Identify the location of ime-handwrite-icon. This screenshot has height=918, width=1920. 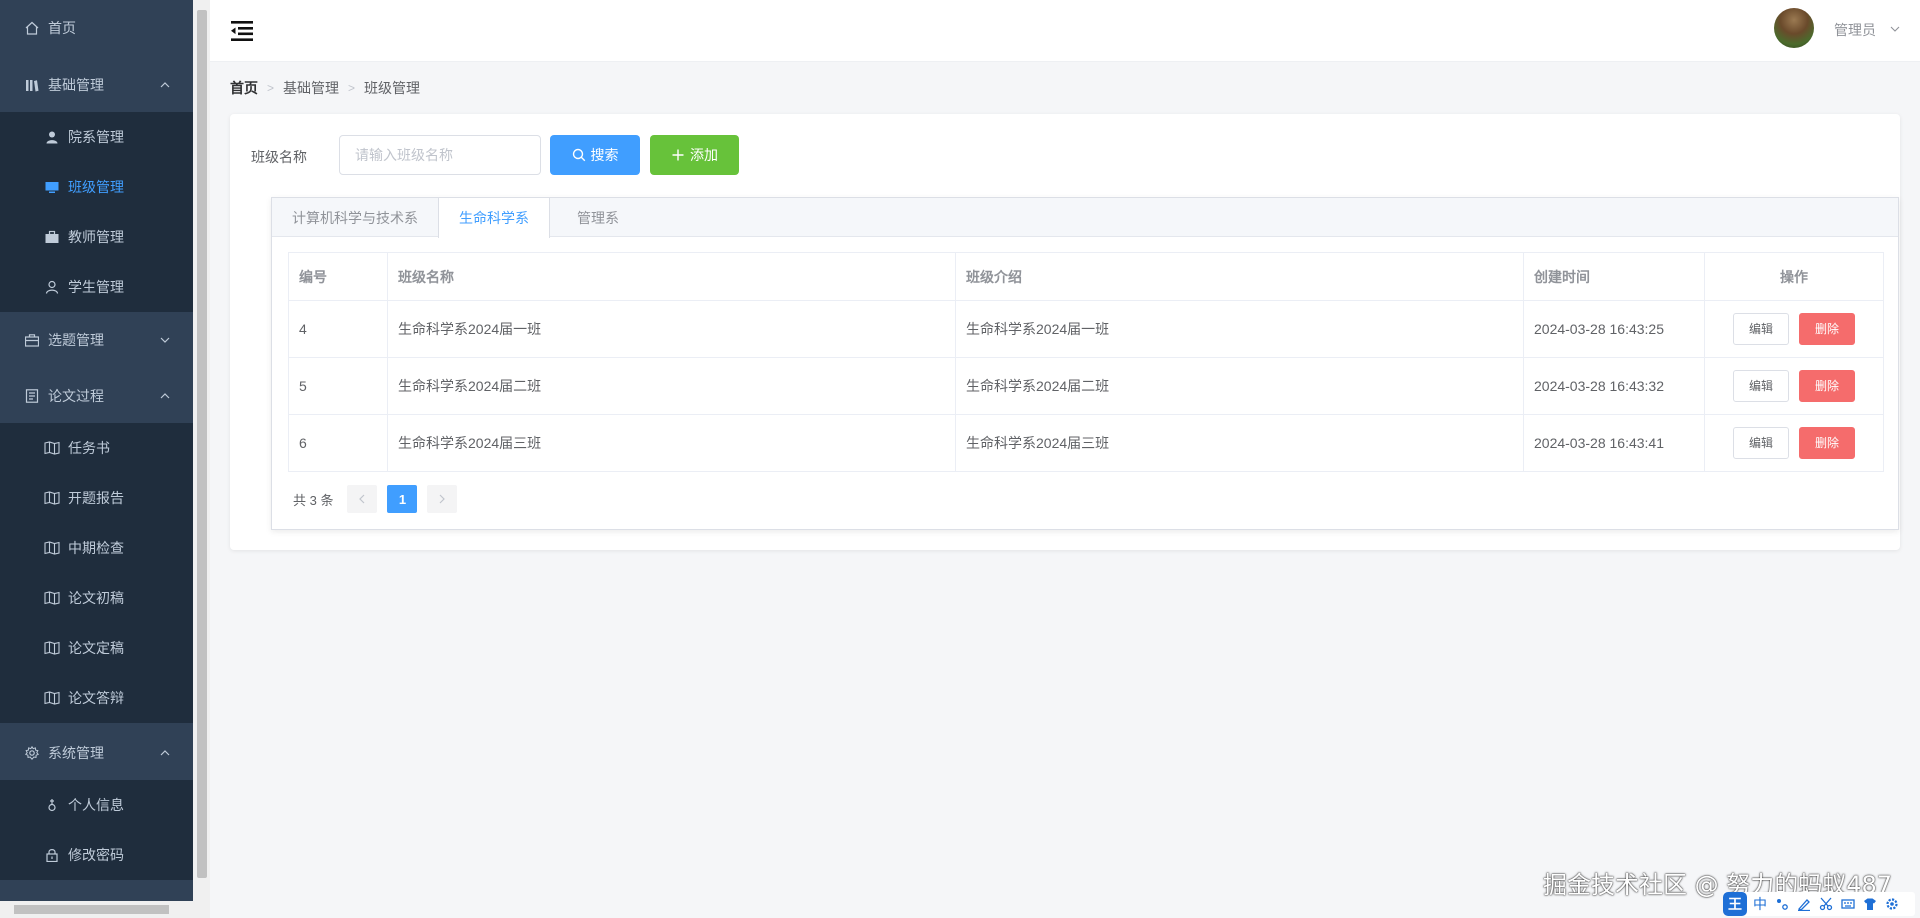
(1804, 904).